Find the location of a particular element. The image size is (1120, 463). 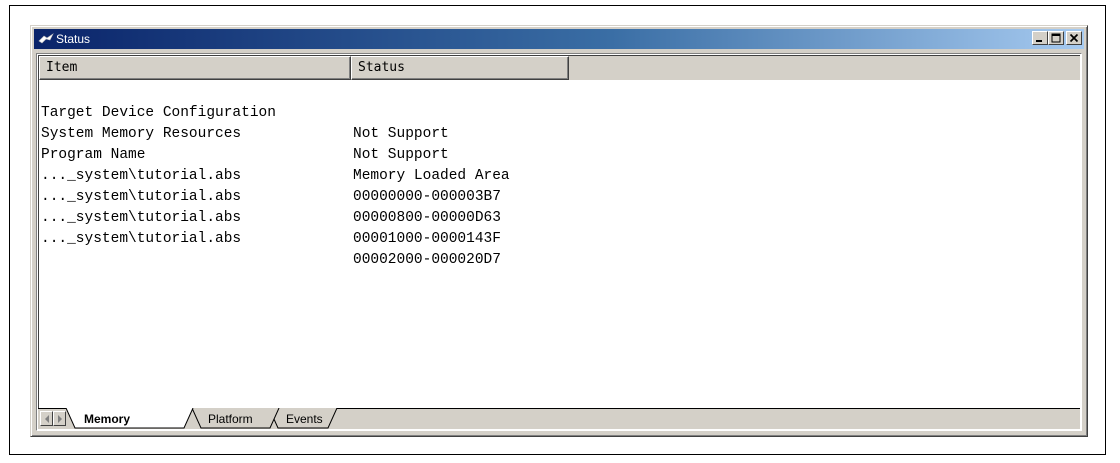

window-title: Status is located at coordinates (73, 39).